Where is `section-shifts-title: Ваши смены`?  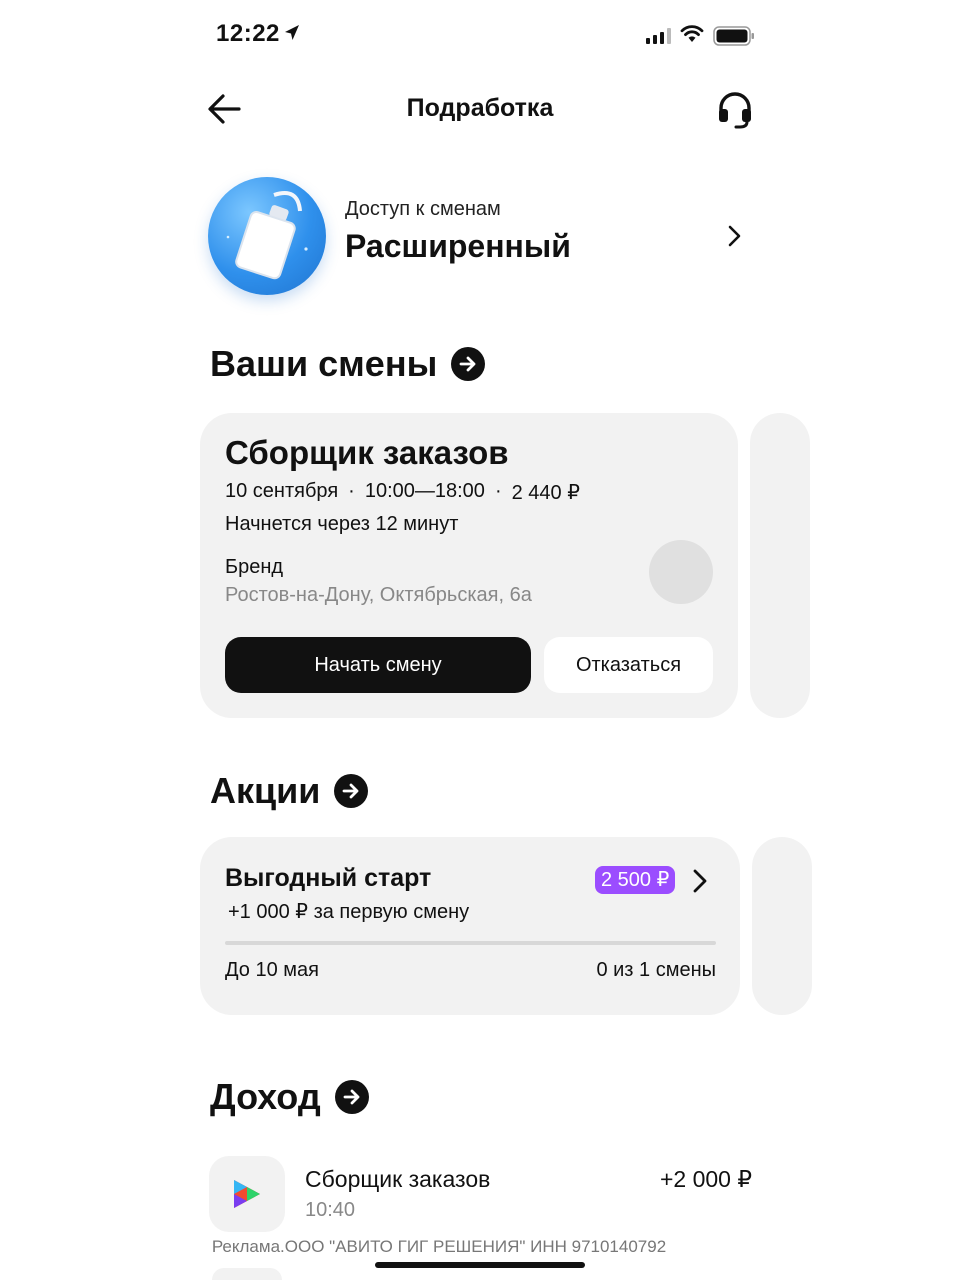
section-shifts-title: Ваши смены is located at coordinates (324, 363).